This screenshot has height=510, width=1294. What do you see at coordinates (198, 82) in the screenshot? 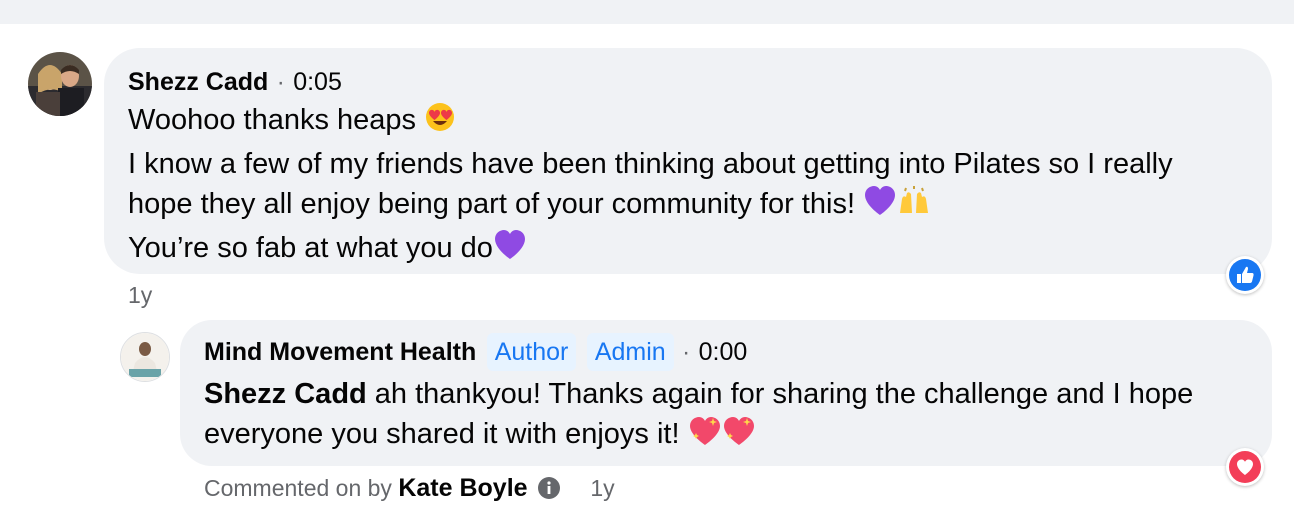
I see `comment-author-name: Shezz Cadd` at bounding box center [198, 82].